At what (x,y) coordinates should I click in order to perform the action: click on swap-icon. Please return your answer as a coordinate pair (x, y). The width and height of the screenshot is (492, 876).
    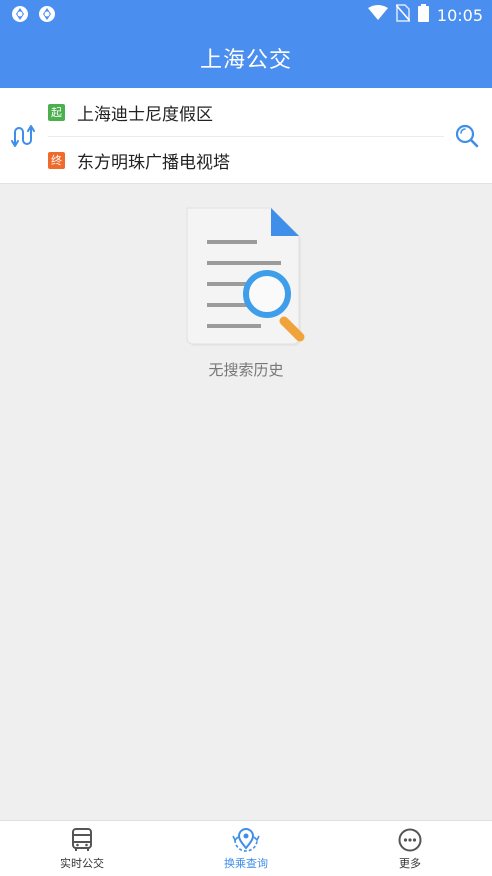
    Looking at the image, I should click on (23, 136).